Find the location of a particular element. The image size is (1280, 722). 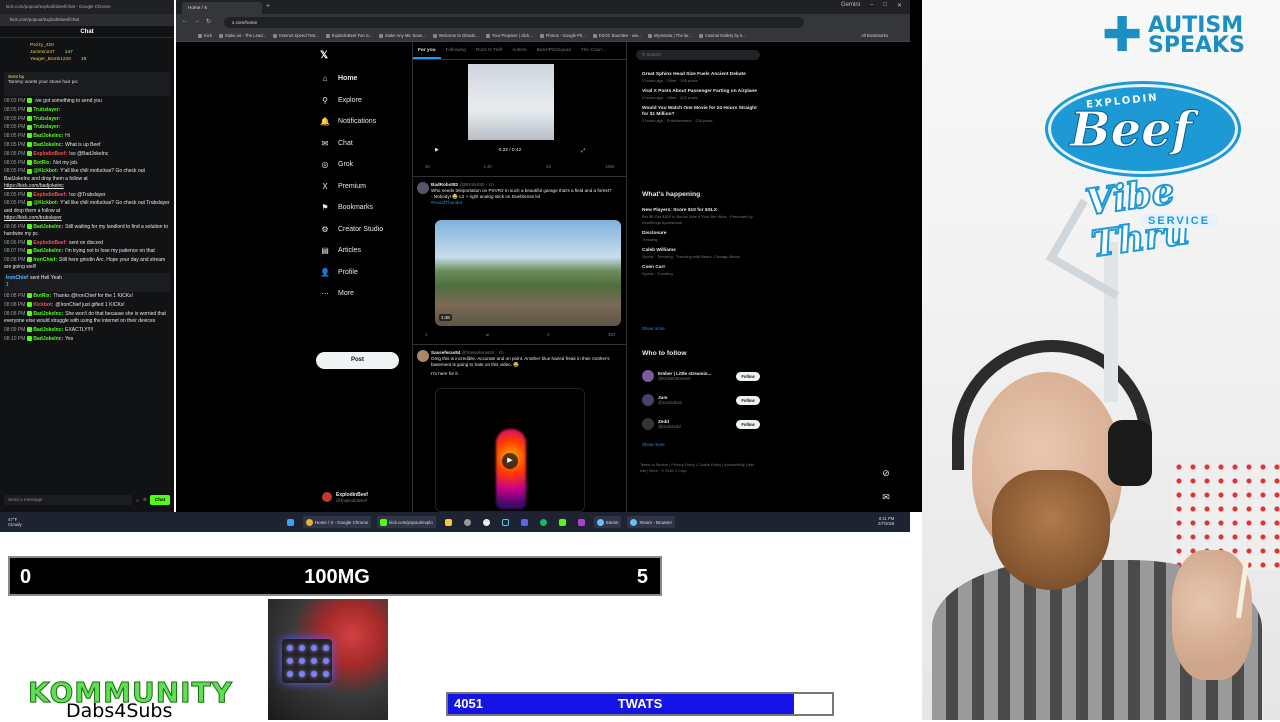

message-link: https://kick.com/trubslayer is located at coordinates (33, 218).